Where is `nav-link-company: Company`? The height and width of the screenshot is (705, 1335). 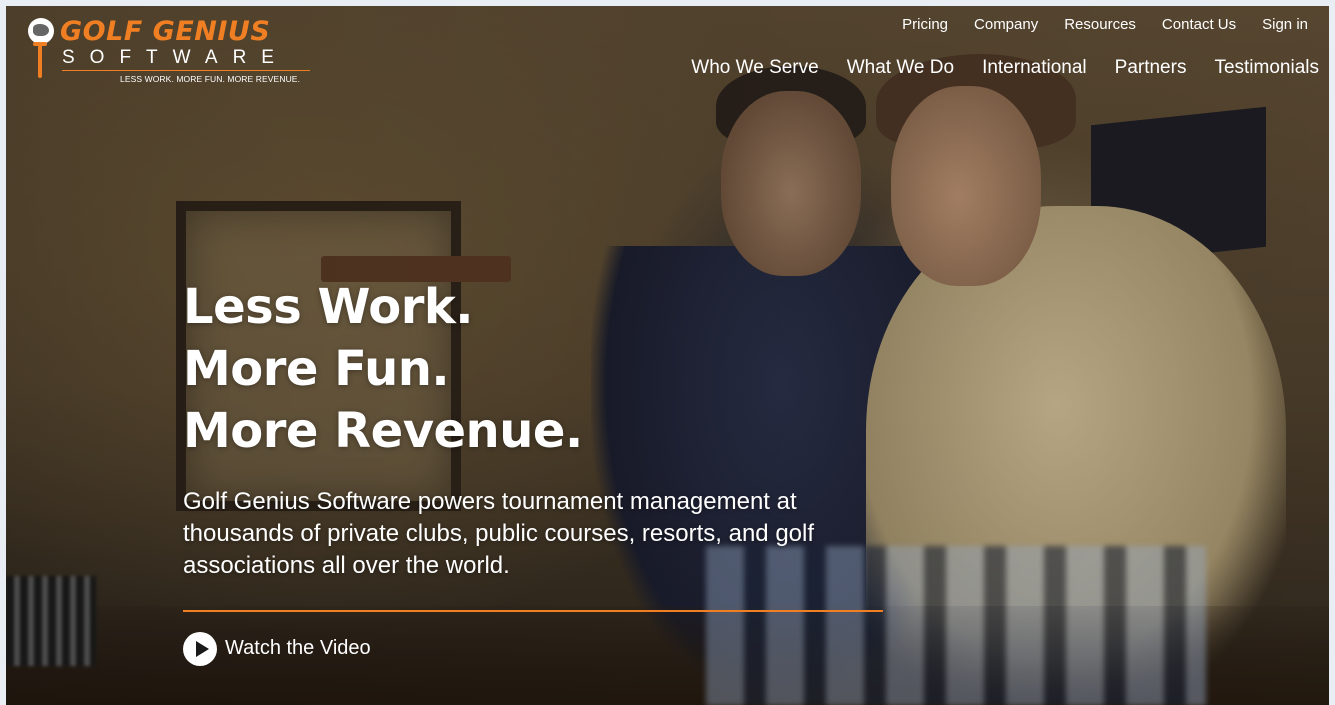 nav-link-company: Company is located at coordinates (1006, 25).